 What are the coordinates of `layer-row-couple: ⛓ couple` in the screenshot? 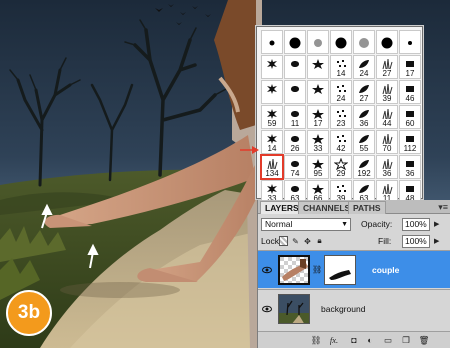 It's located at (354, 269).